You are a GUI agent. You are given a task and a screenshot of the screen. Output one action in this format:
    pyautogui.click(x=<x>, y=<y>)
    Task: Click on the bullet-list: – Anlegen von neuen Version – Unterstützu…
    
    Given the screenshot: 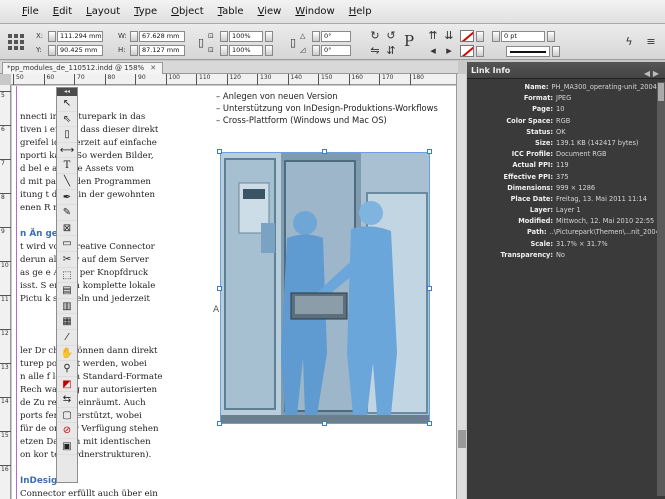 What is the action you would take?
    pyautogui.click(x=336, y=108)
    